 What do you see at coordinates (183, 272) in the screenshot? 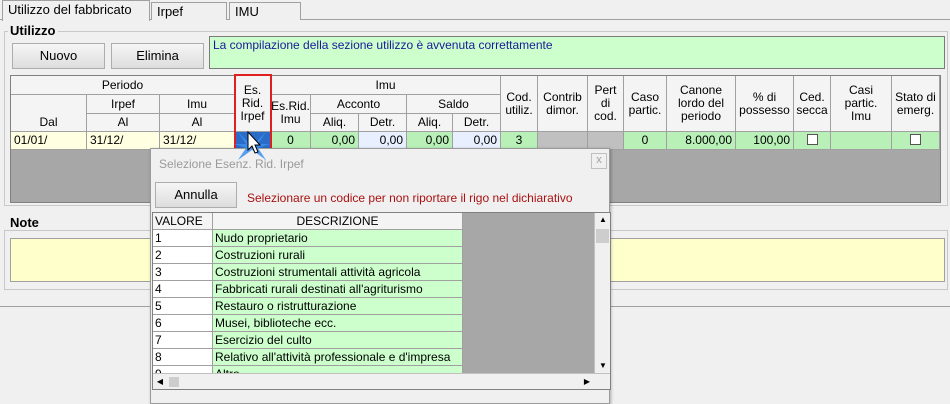
I see `list-item-value: 3` at bounding box center [183, 272].